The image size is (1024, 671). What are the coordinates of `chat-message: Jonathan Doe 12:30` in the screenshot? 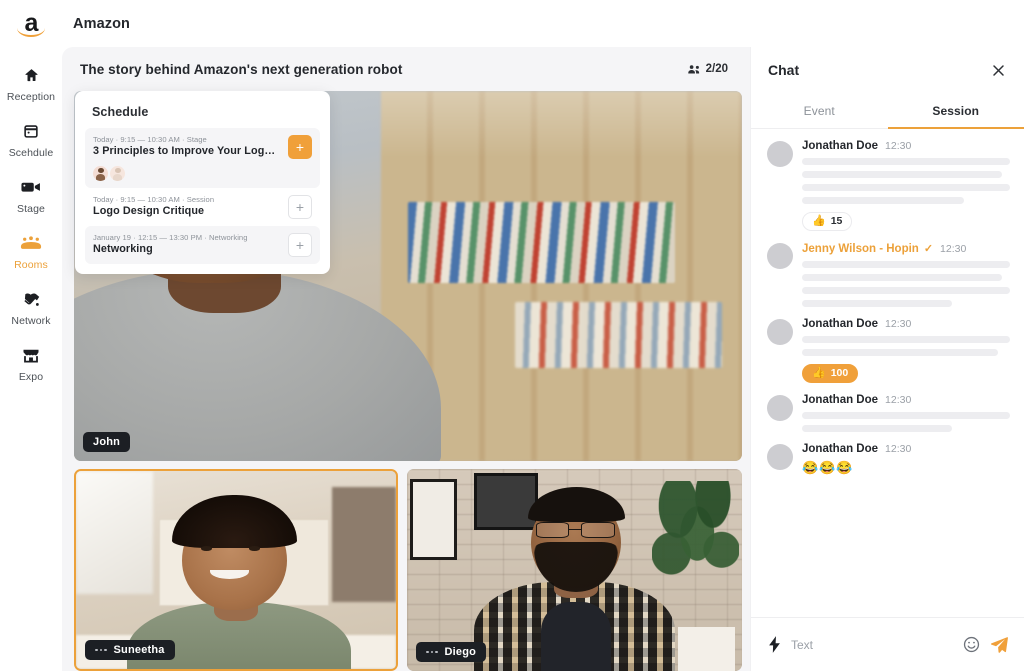 It's located at (888, 413).